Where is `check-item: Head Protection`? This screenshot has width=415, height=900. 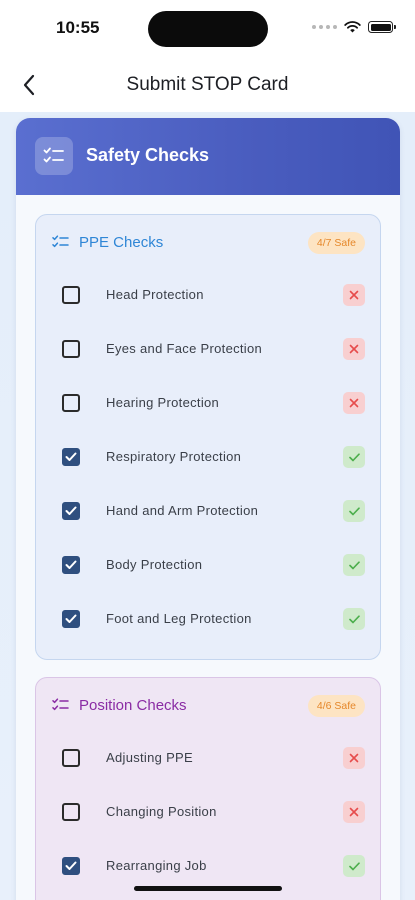
check-item: Head Protection is located at coordinates (208, 294).